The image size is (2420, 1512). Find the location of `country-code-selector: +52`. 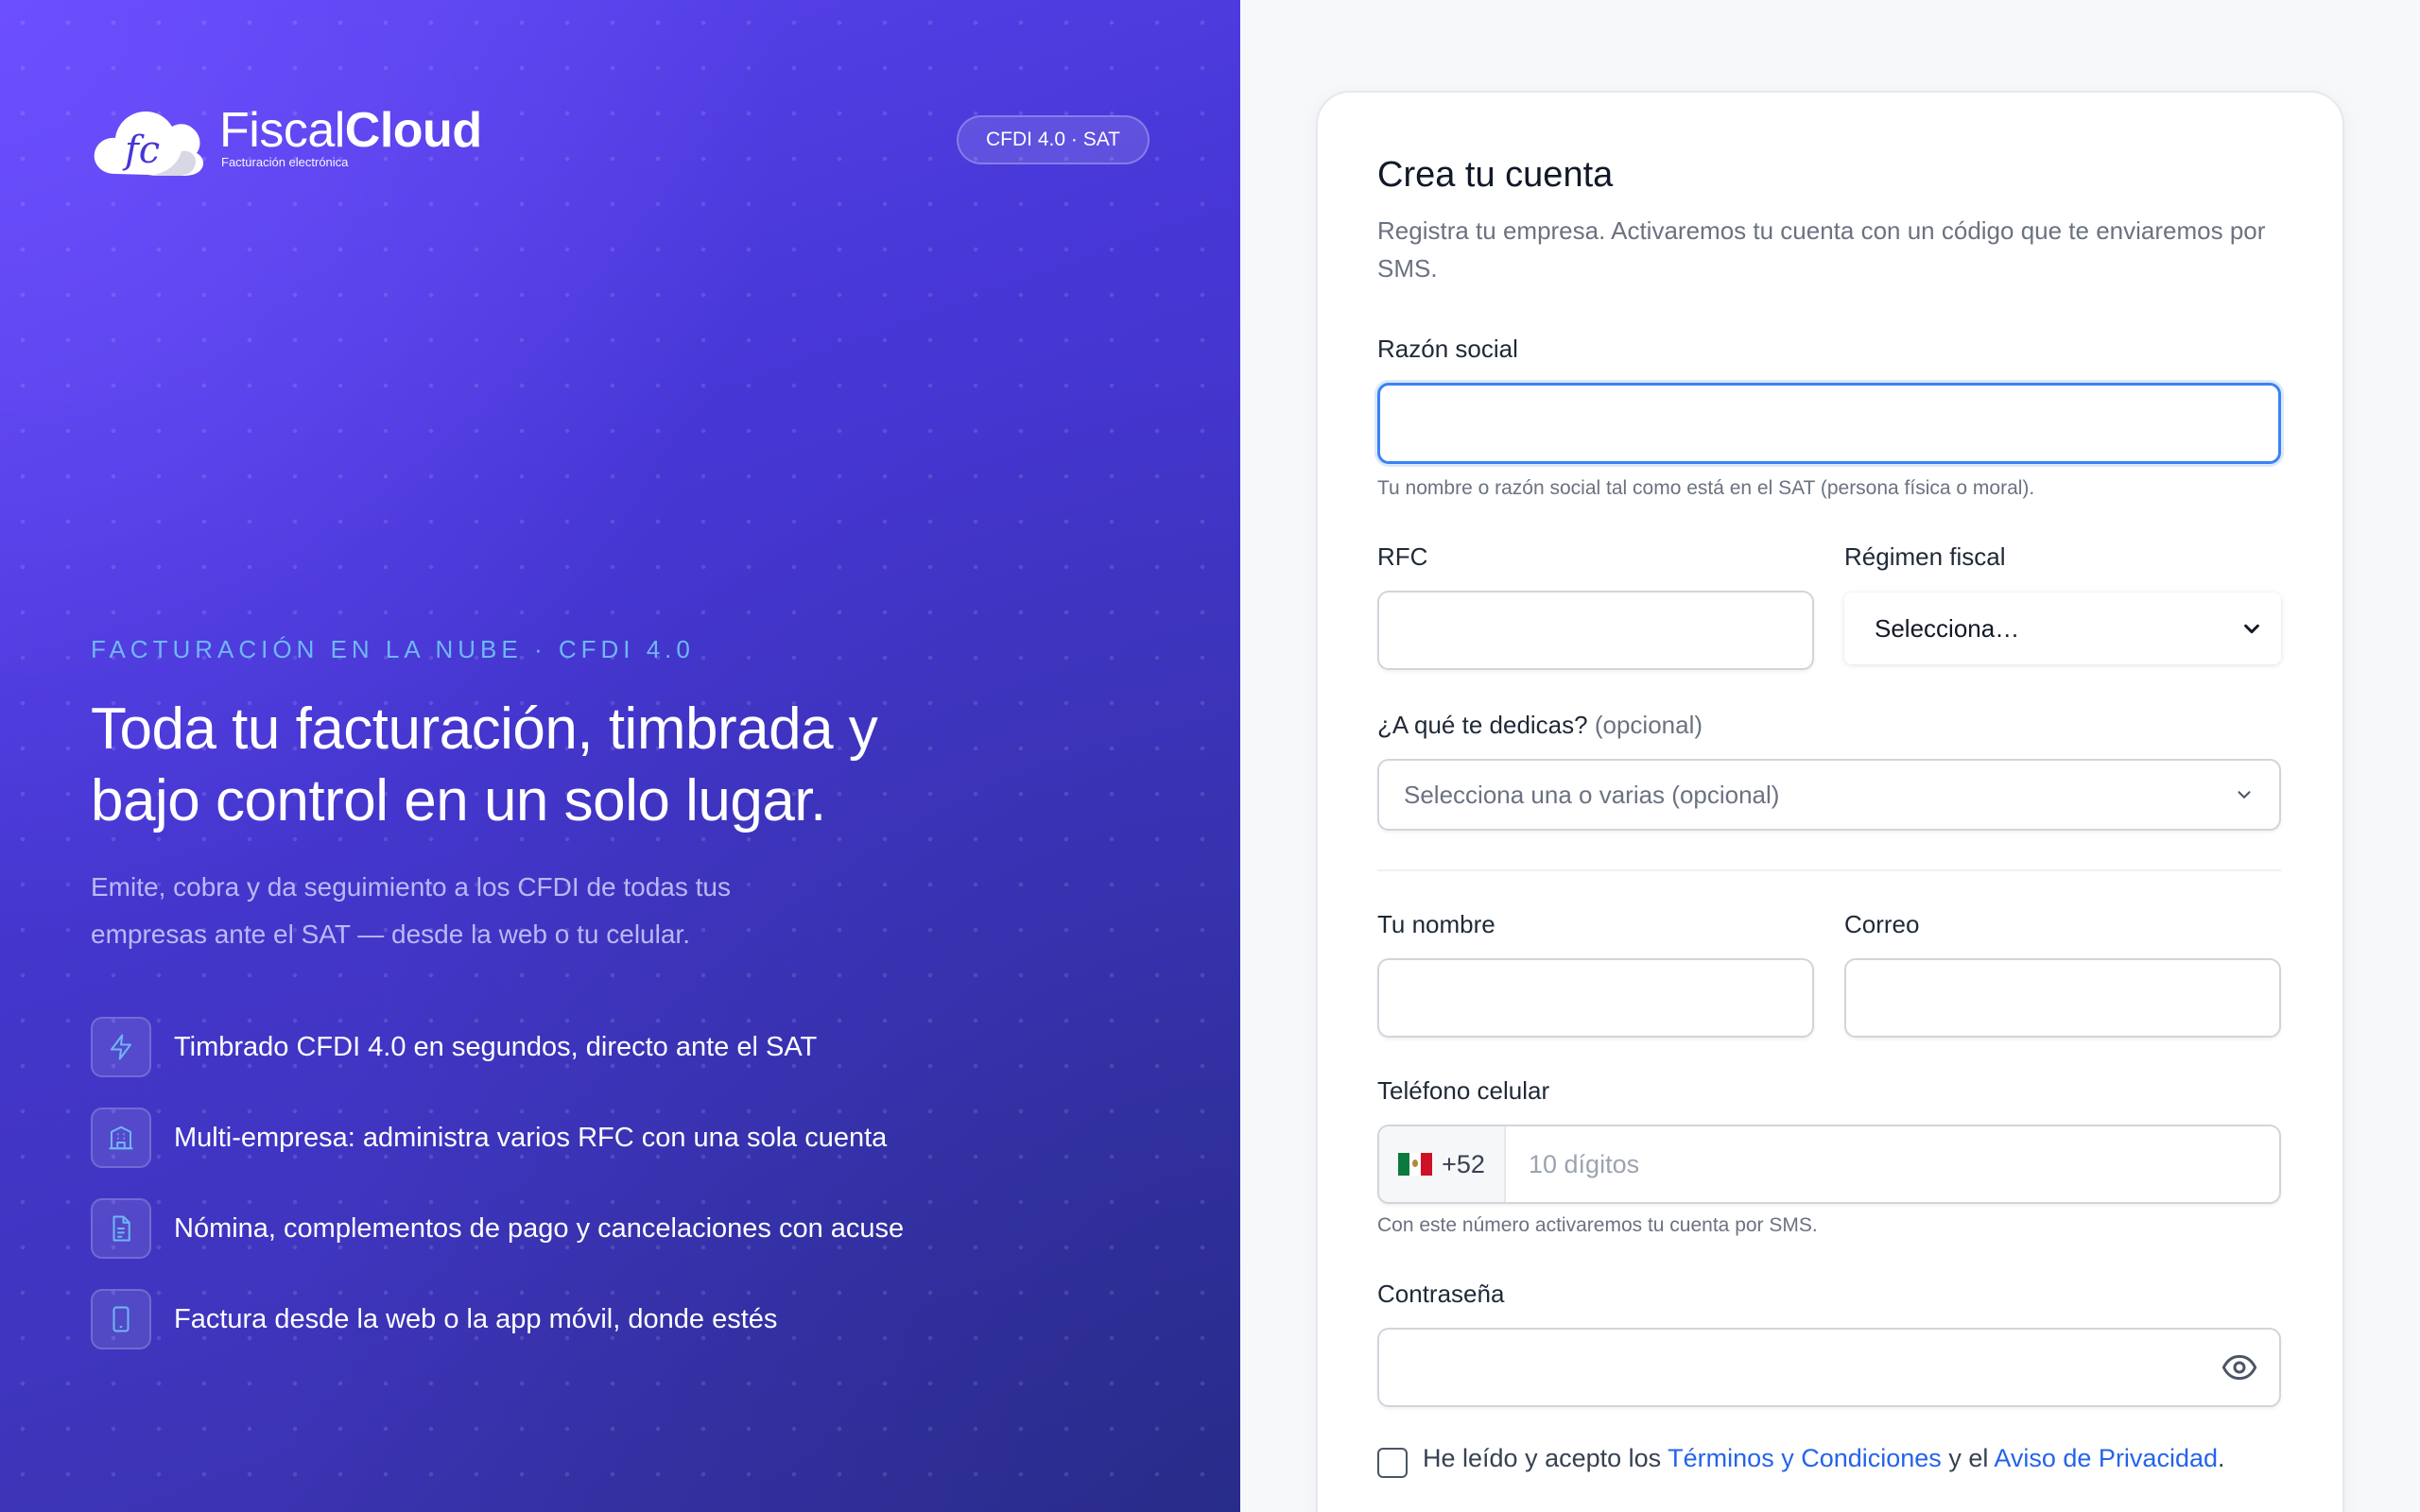

country-code-selector: +52 is located at coordinates (1442, 1164).